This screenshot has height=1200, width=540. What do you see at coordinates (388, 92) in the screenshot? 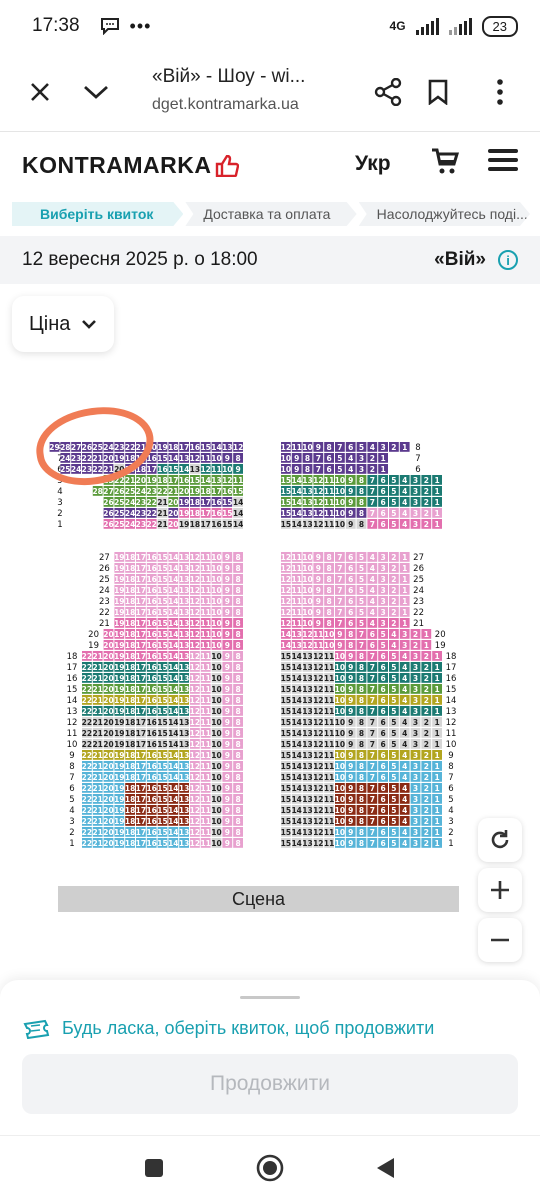
I see `share-icon` at bounding box center [388, 92].